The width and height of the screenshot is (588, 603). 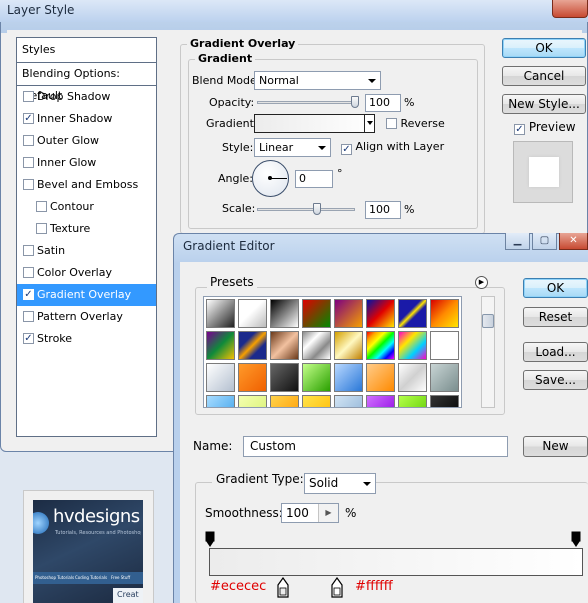 What do you see at coordinates (28, 250) in the screenshot?
I see `satin-checkbox` at bounding box center [28, 250].